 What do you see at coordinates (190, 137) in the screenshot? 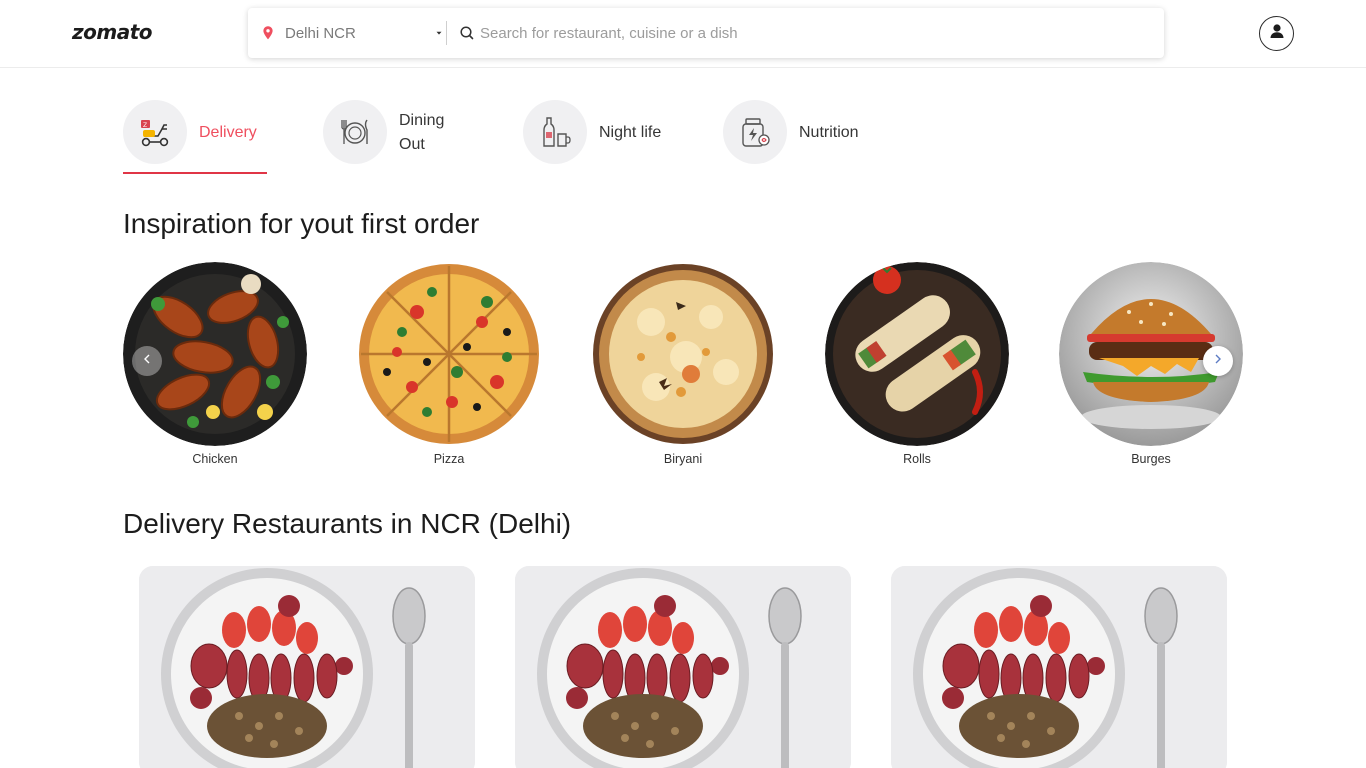
I see `tab-delivery: Z Delivery` at bounding box center [190, 137].